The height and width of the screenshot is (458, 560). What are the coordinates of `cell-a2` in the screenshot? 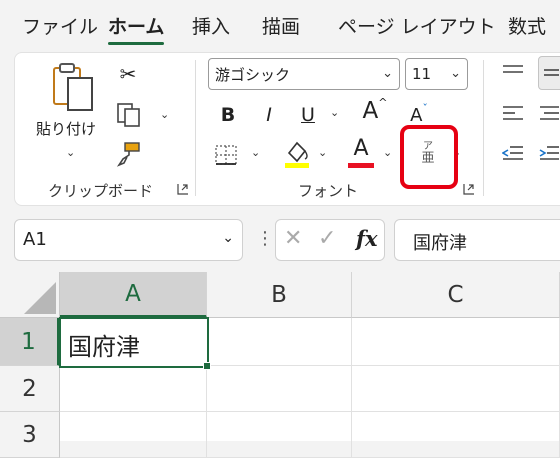 It's located at (133, 389).